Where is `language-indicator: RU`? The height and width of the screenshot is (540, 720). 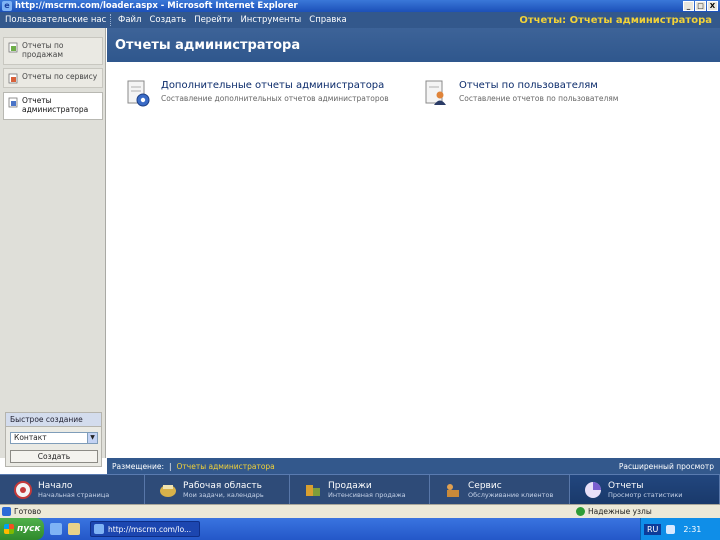
language-indicator: RU is located at coordinates (653, 529).